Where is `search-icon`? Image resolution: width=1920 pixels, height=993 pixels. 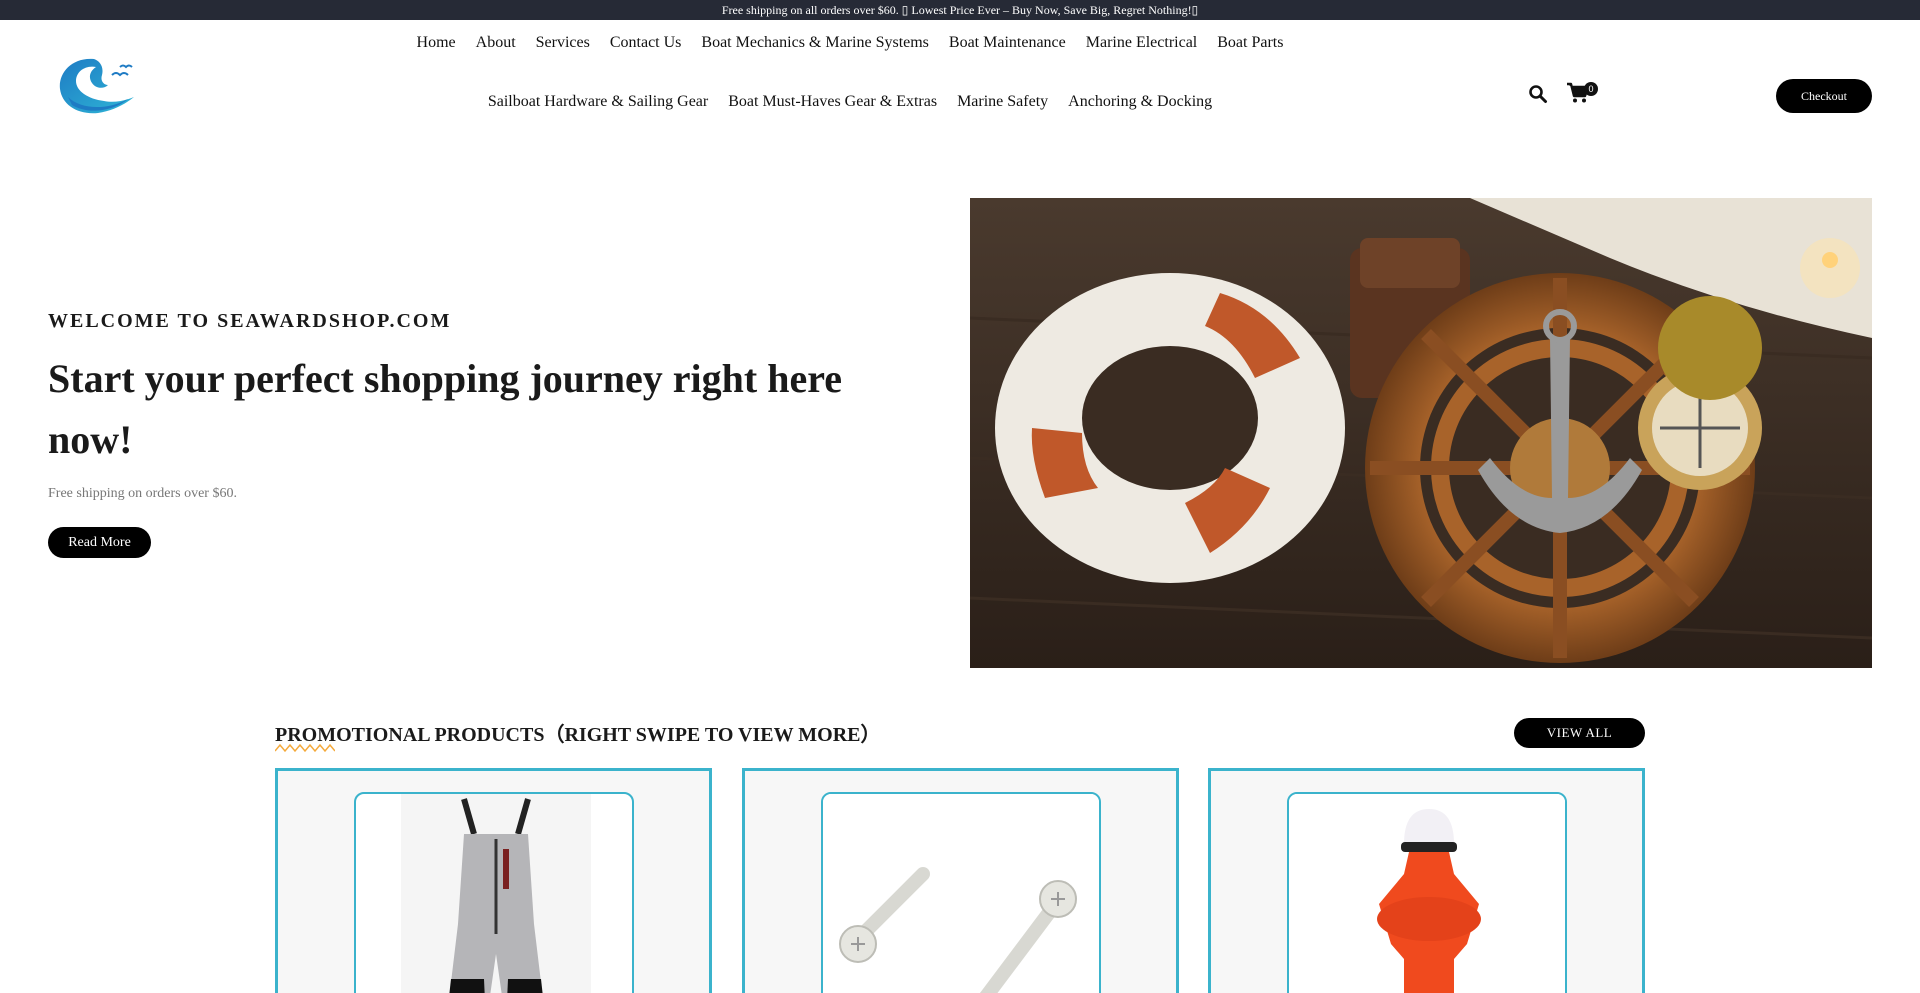 search-icon is located at coordinates (1538, 94).